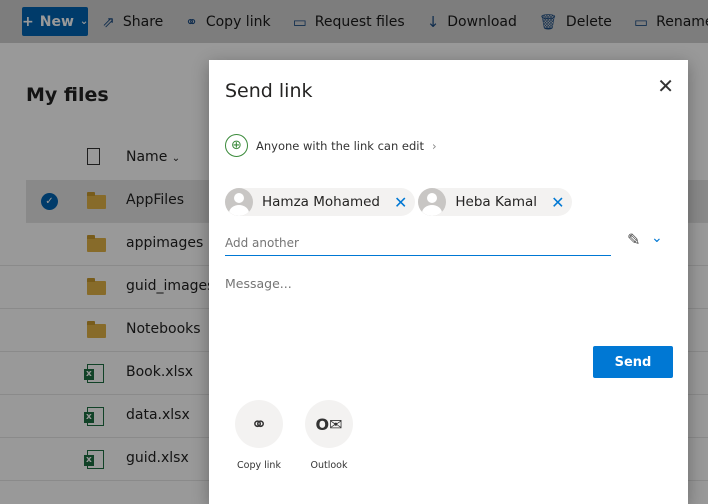  I want to click on globe-icon: ⊕, so click(236, 145).